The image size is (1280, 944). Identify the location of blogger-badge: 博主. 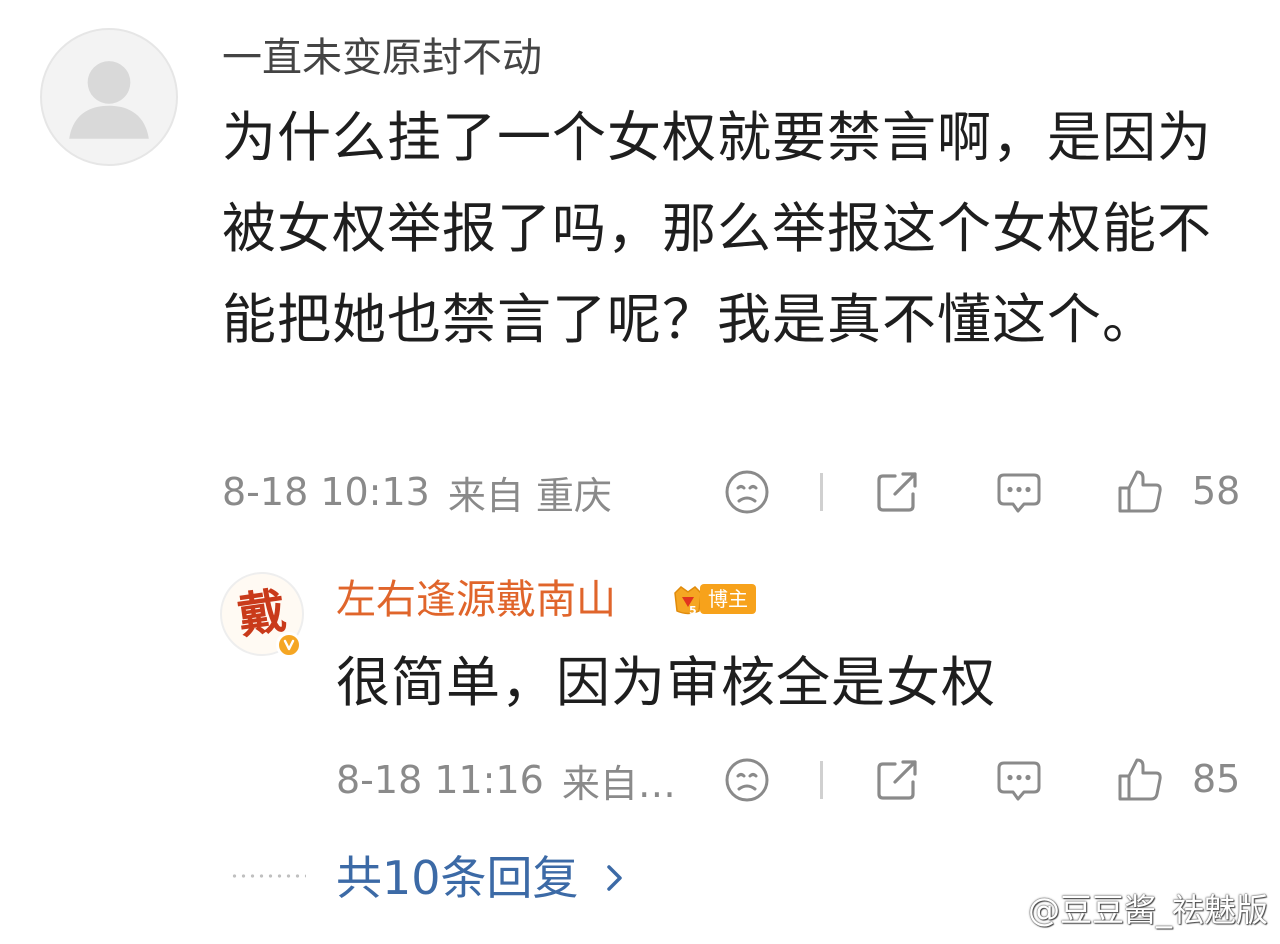
(728, 599).